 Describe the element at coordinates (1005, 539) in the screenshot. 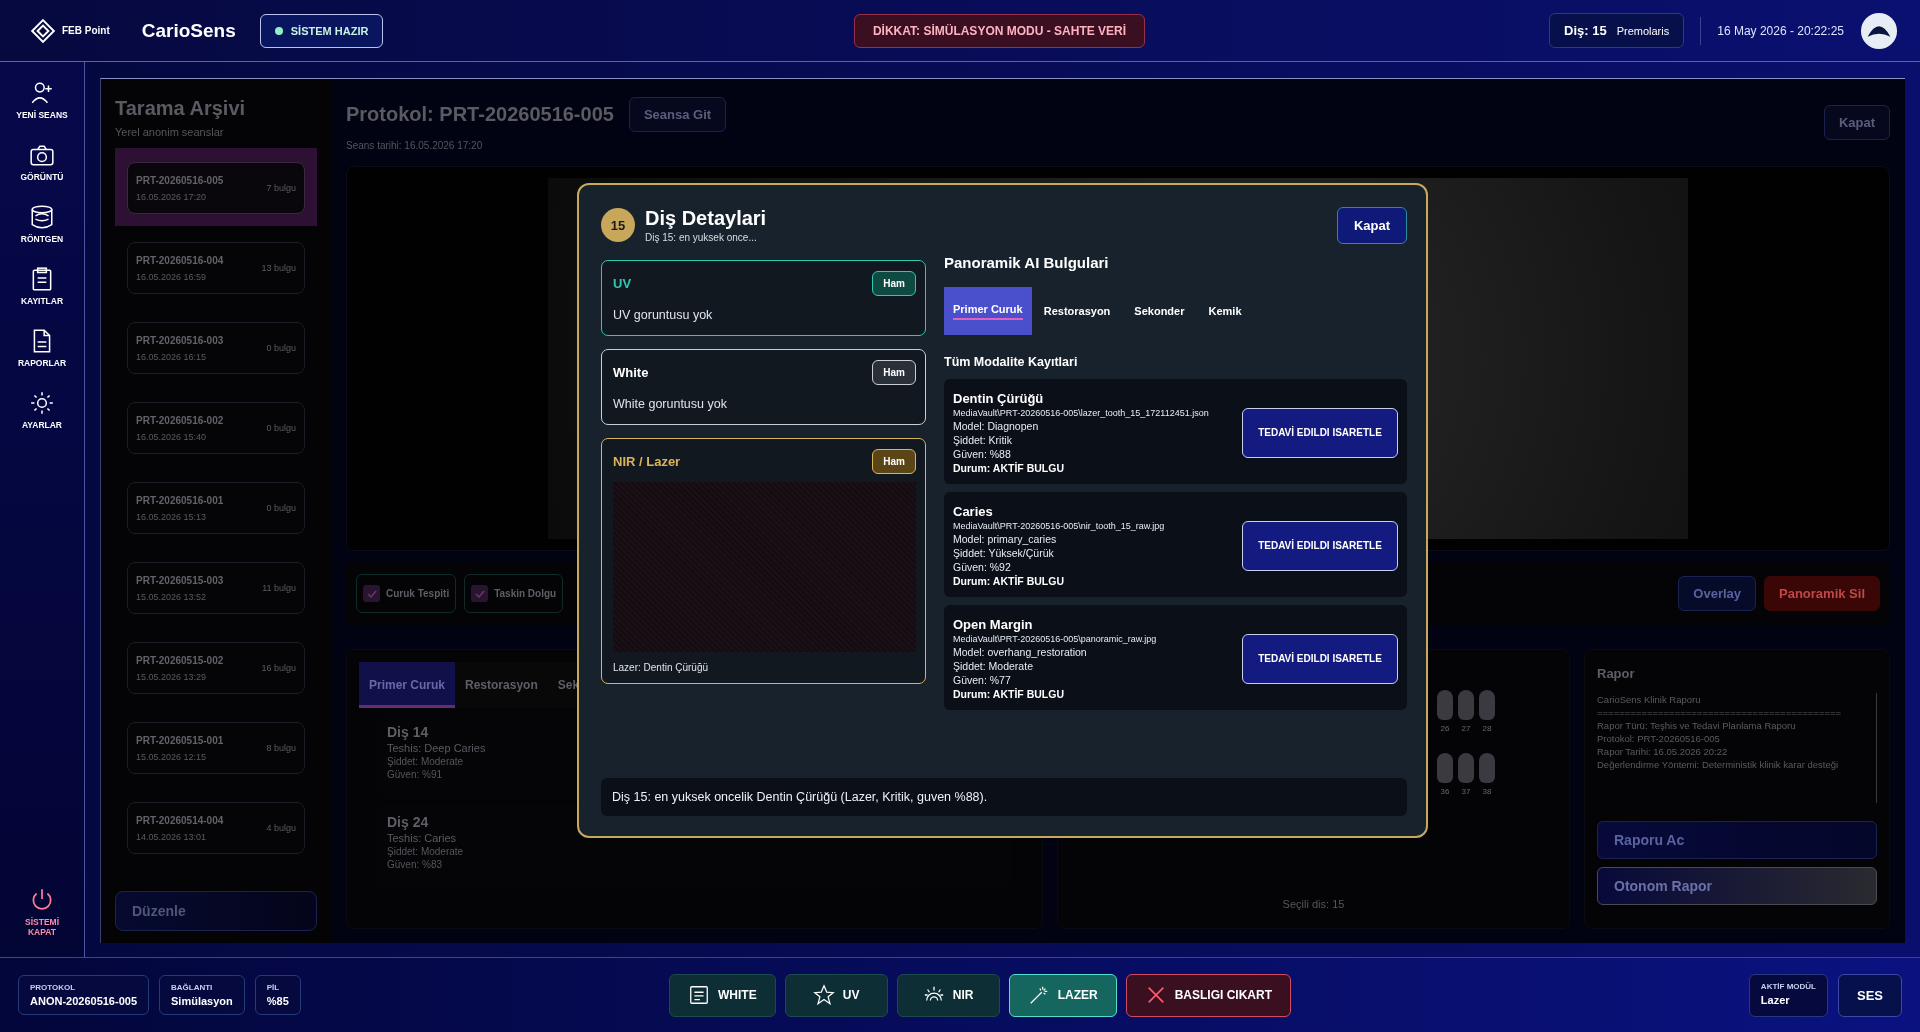

I see `record-model: Model: primary_caries` at that location.